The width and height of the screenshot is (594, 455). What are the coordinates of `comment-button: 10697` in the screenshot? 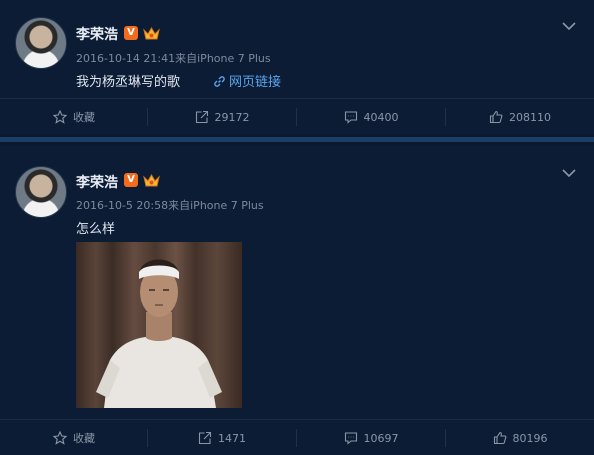 It's located at (371, 437).